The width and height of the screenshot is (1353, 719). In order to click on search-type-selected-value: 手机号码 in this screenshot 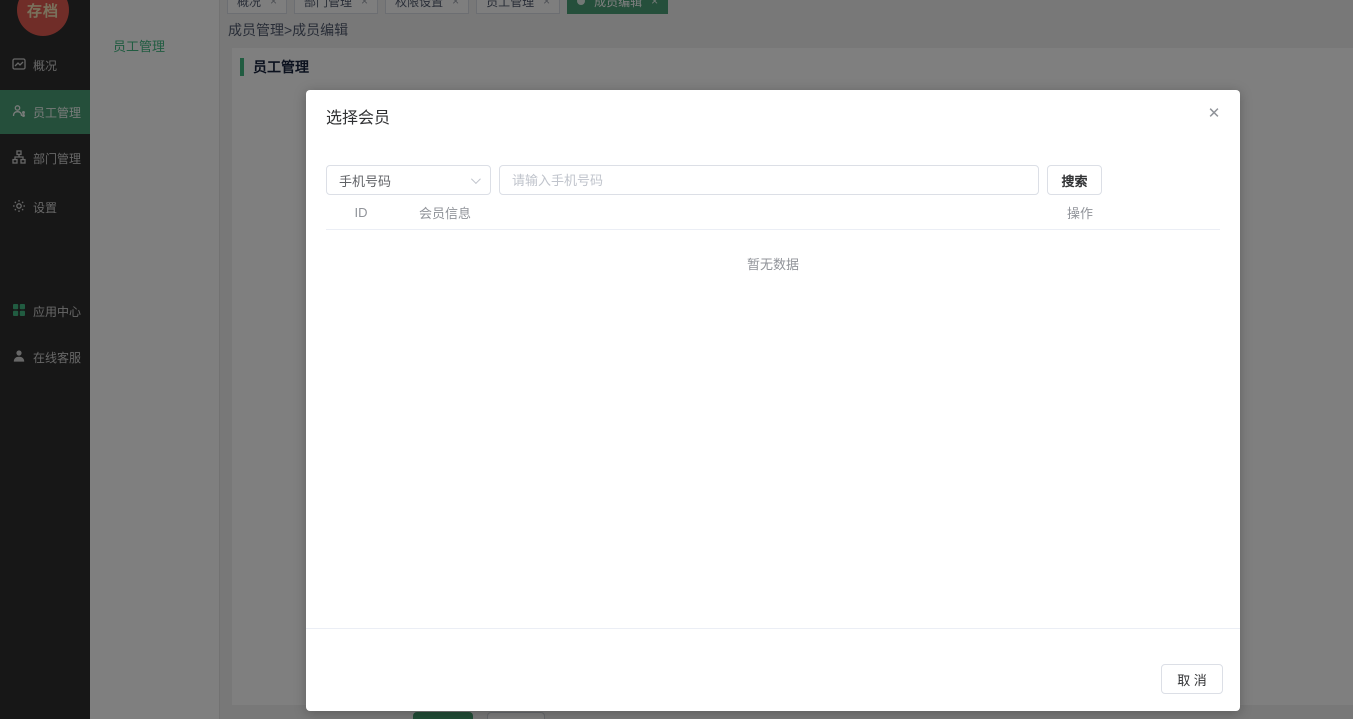, I will do `click(365, 181)`.